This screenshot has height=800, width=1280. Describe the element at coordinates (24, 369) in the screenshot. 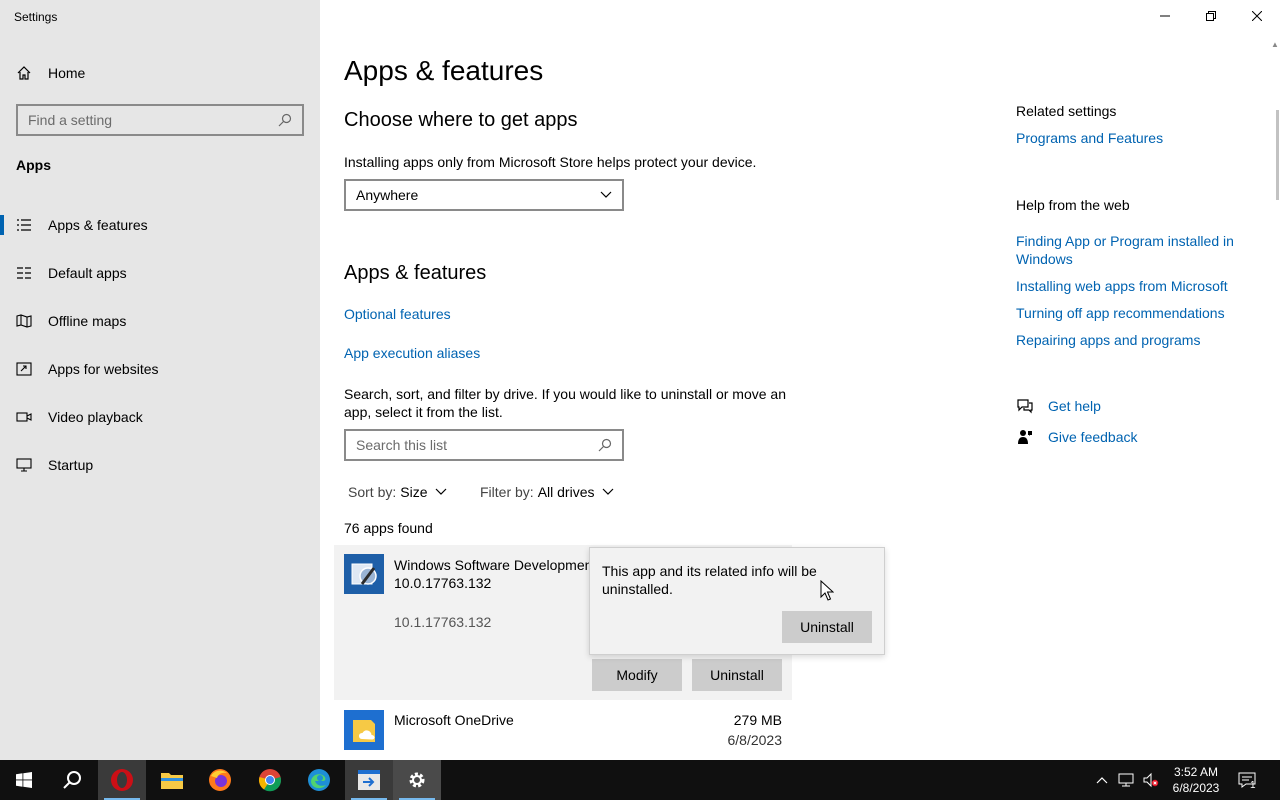

I see `web-link-icon` at that location.